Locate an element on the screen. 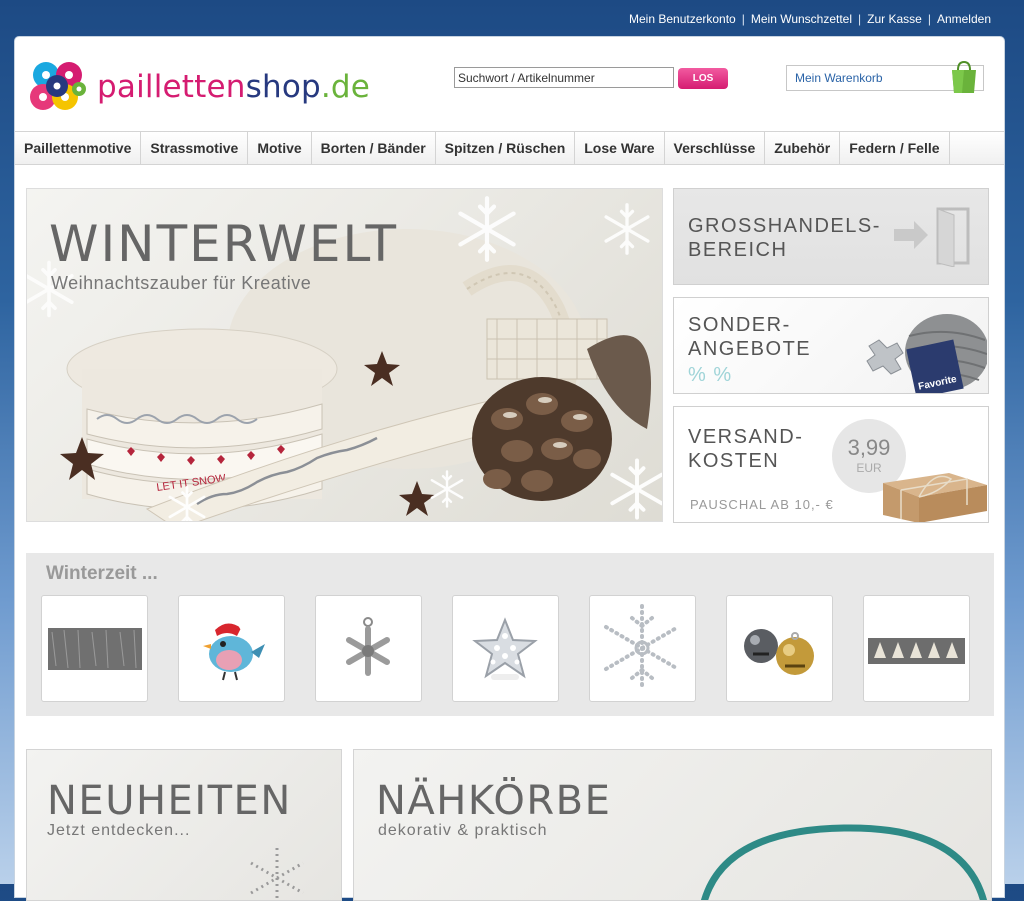 This screenshot has width=1024, height=901. jingle-bells-icon is located at coordinates (779, 652).